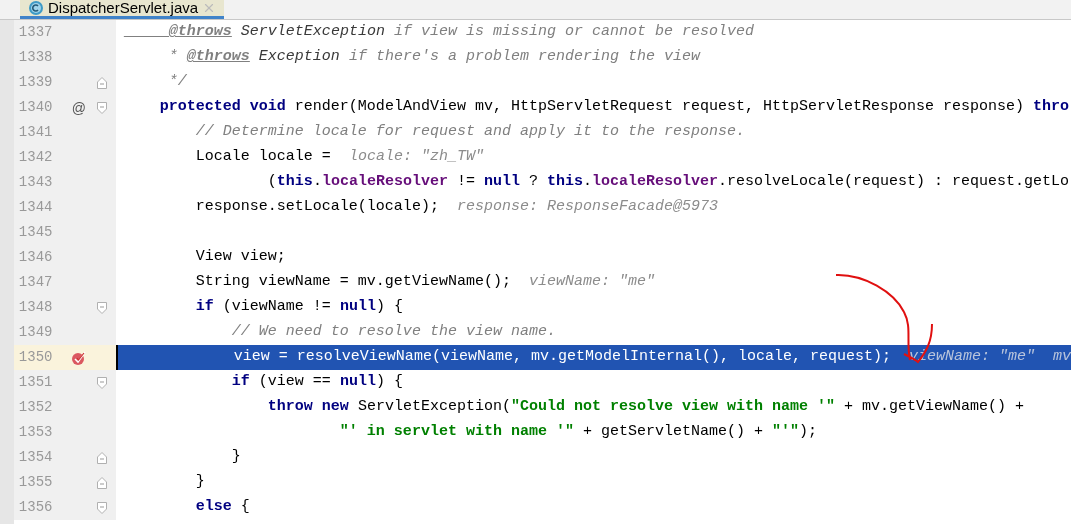 The image size is (1071, 524). Describe the element at coordinates (35, 182) in the screenshot. I see `line-number: 1343` at that location.